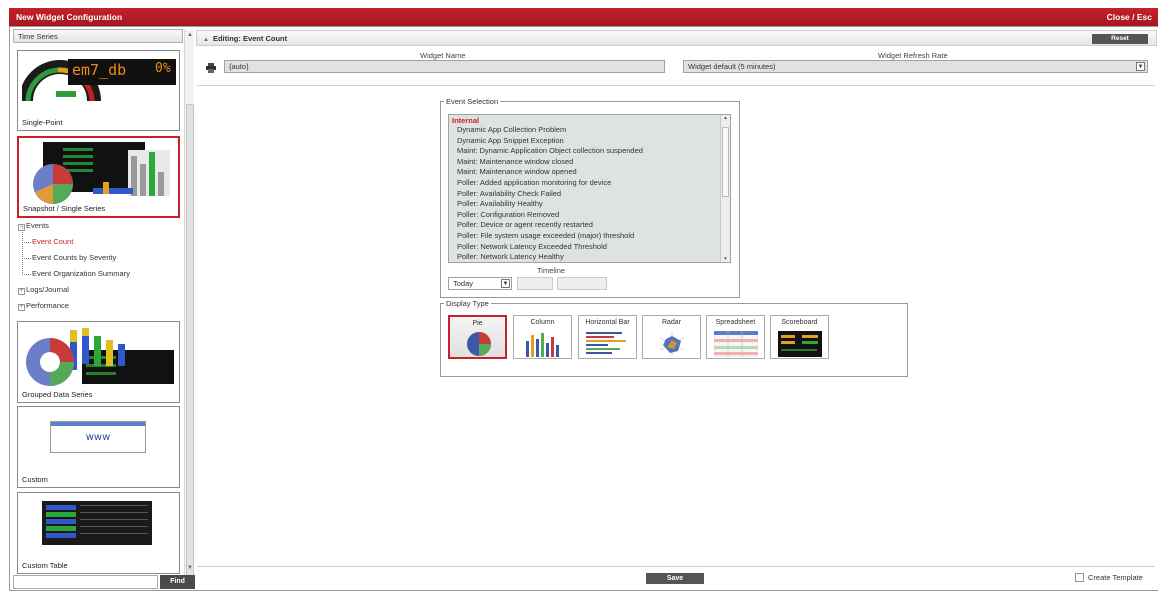  Describe the element at coordinates (1120, 39) in the screenshot. I see `reset-button: Reset` at that location.